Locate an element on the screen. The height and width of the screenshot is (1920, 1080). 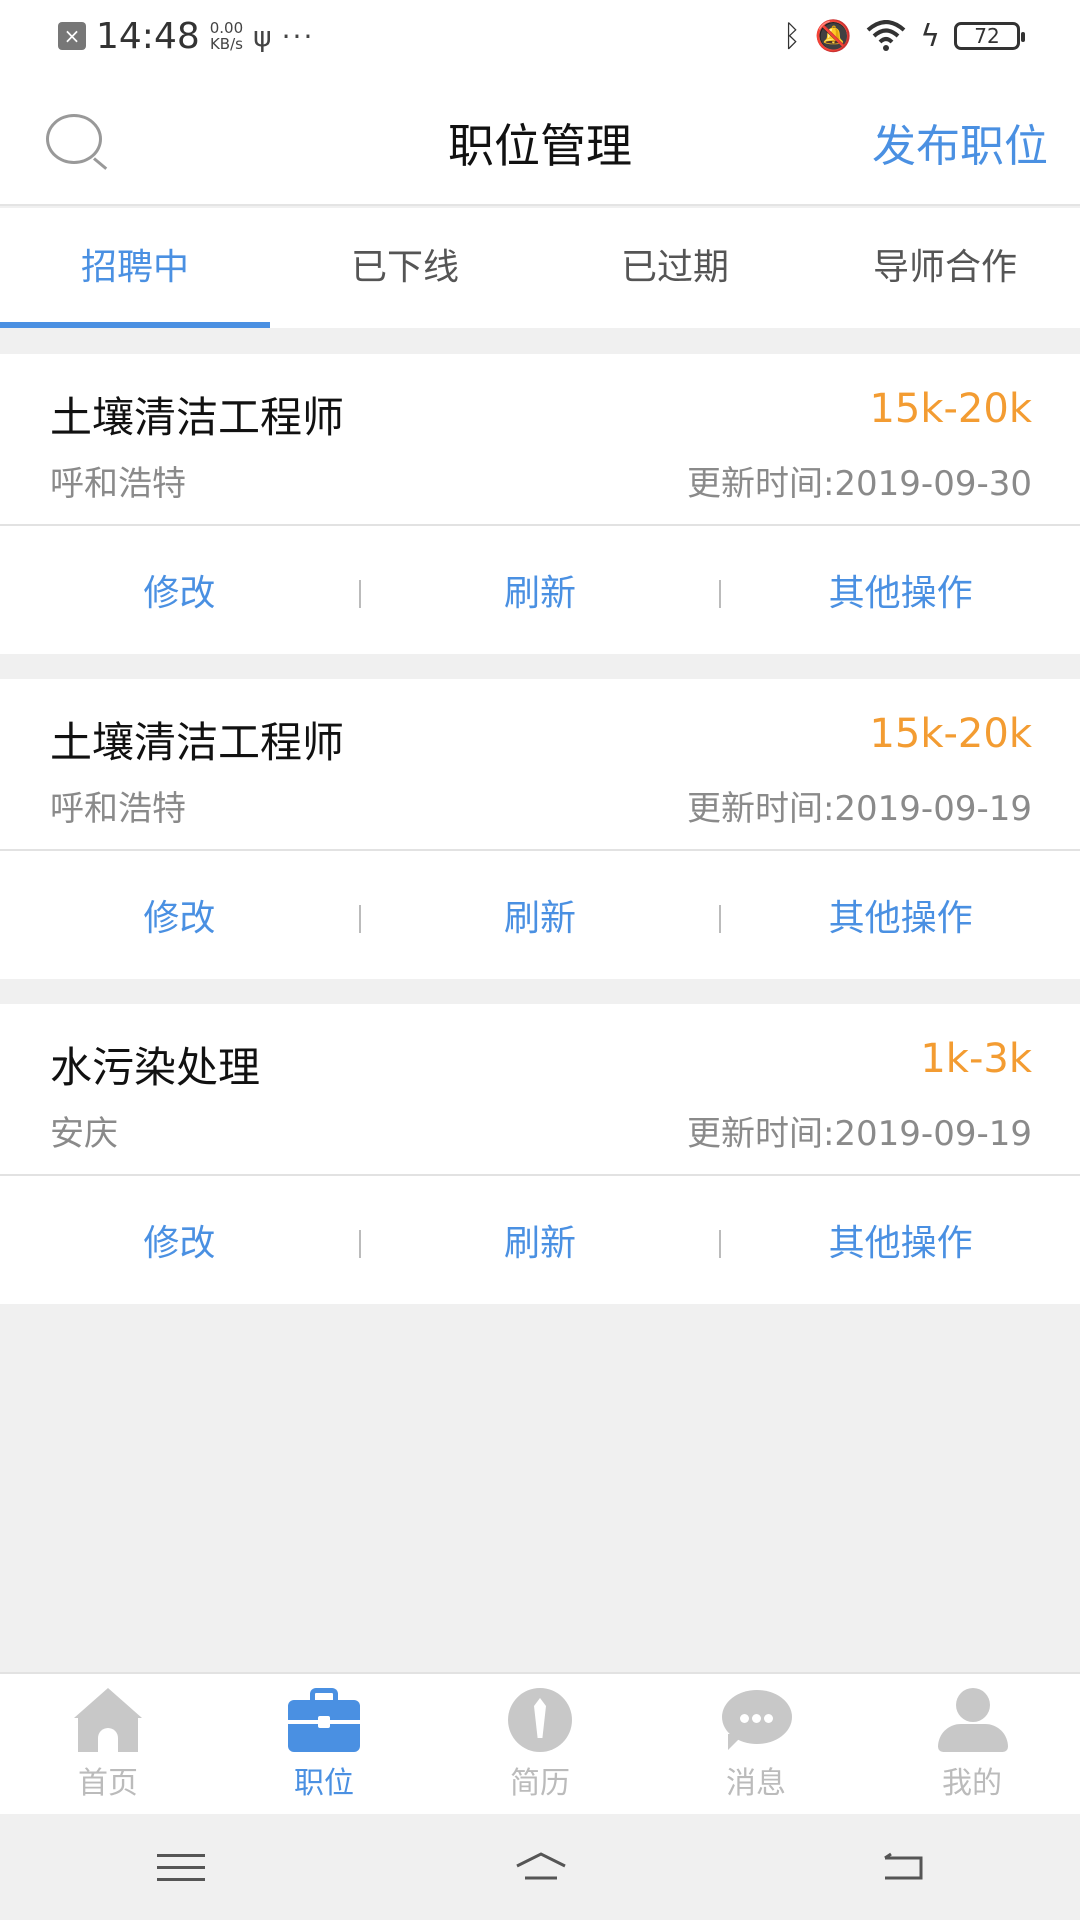
mute-bell-icon: 🔕 is located at coordinates (833, 36).